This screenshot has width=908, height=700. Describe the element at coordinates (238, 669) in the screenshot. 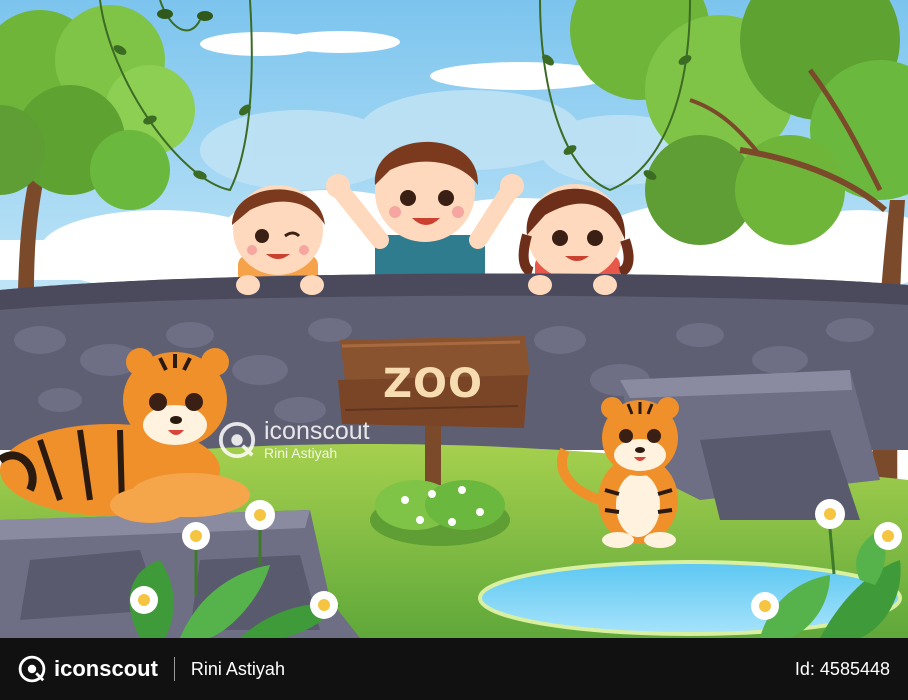

I see `footer-author: Rini Astiyah` at that location.